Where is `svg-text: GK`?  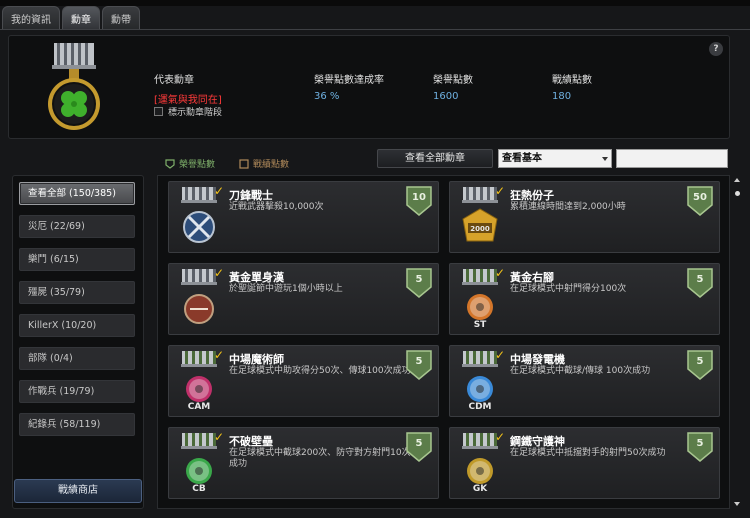 svg-text: GK is located at coordinates (480, 489).